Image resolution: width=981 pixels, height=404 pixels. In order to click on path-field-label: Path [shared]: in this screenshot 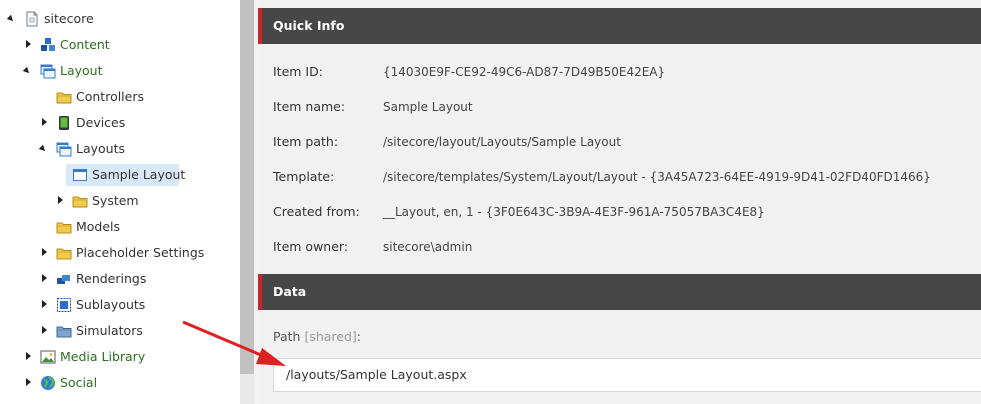, I will do `click(317, 336)`.